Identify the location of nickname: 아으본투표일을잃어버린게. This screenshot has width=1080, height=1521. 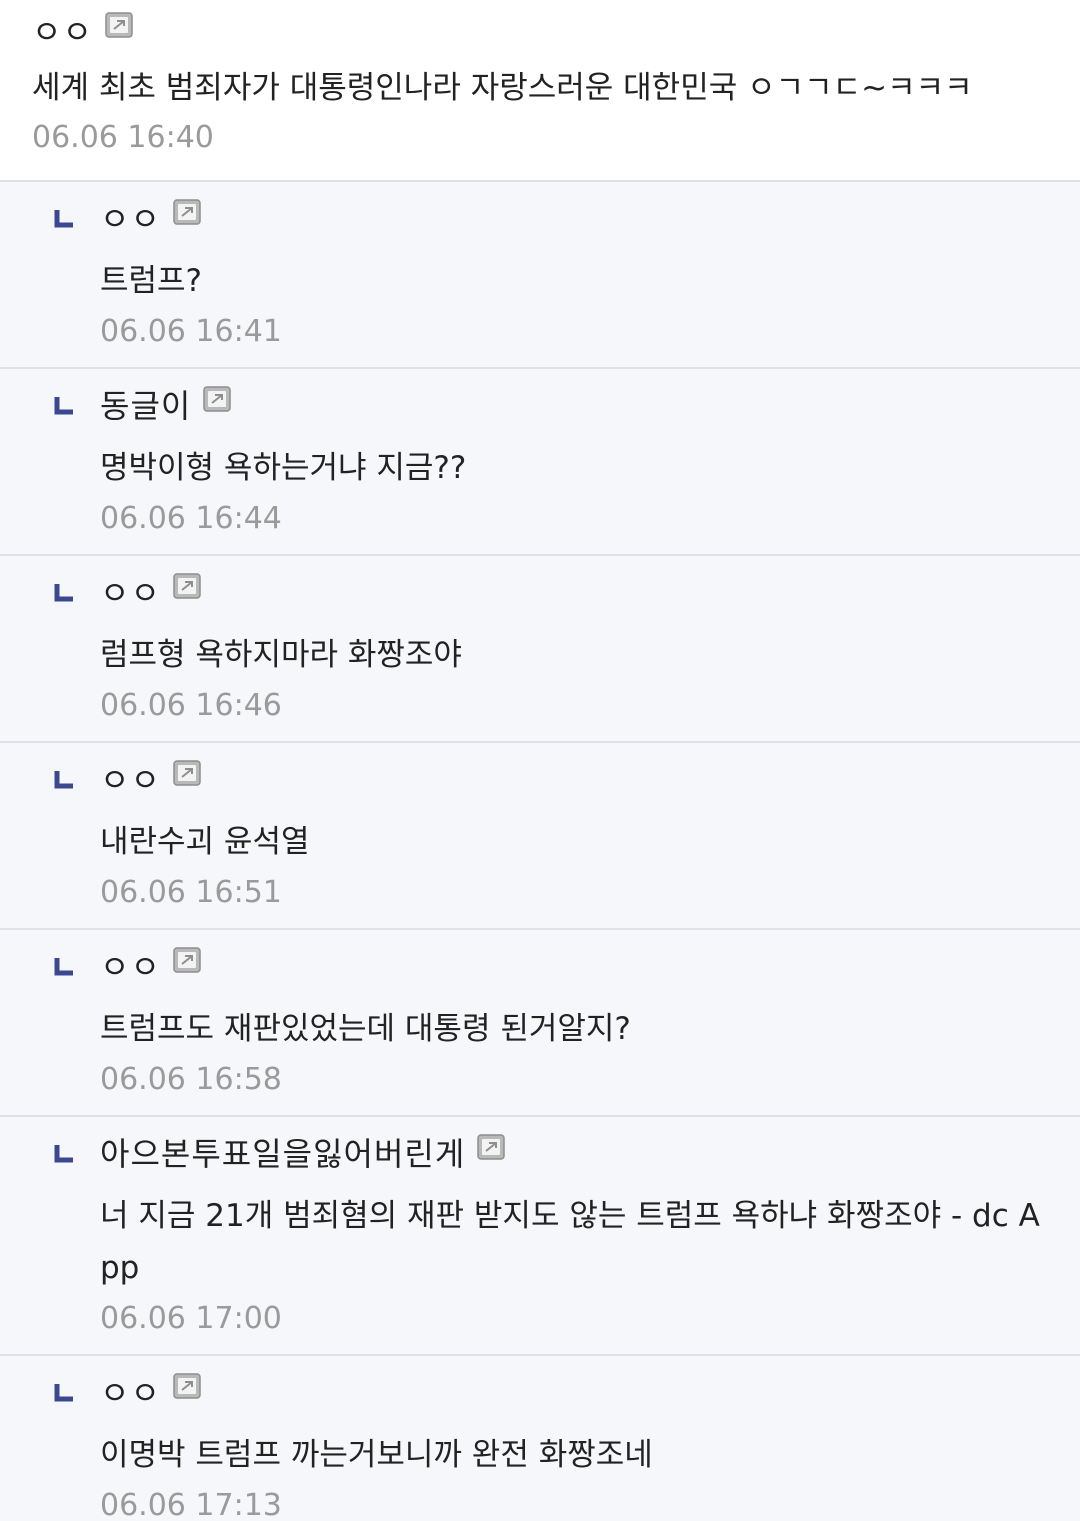
(282, 1154).